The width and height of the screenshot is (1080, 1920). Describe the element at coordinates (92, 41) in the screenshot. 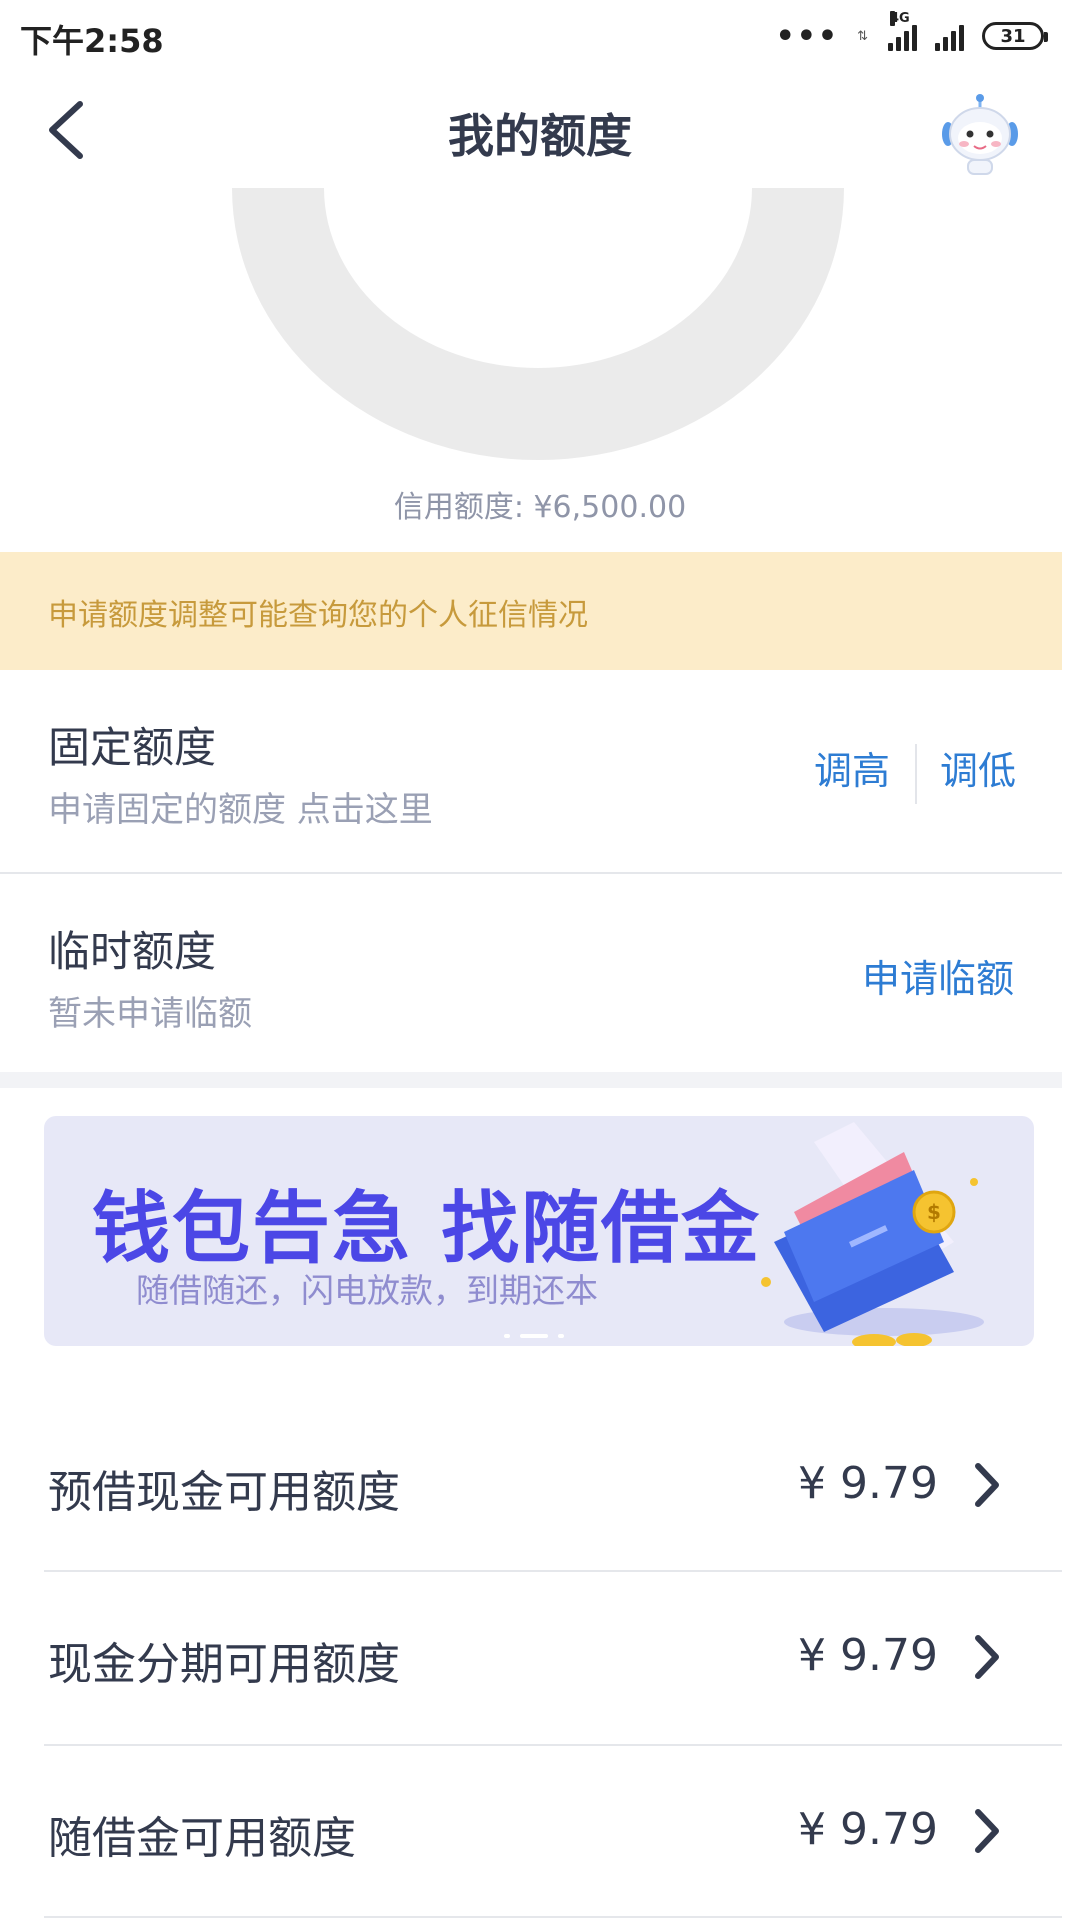

I see `status-time: 下午2:58` at that location.